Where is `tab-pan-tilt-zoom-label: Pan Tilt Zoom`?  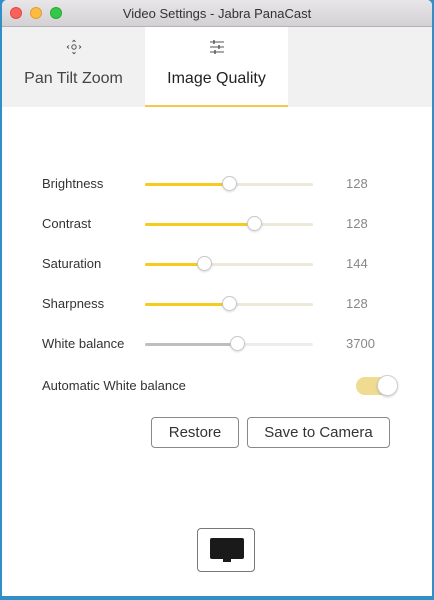 tab-pan-tilt-zoom-label: Pan Tilt Zoom is located at coordinates (73, 78).